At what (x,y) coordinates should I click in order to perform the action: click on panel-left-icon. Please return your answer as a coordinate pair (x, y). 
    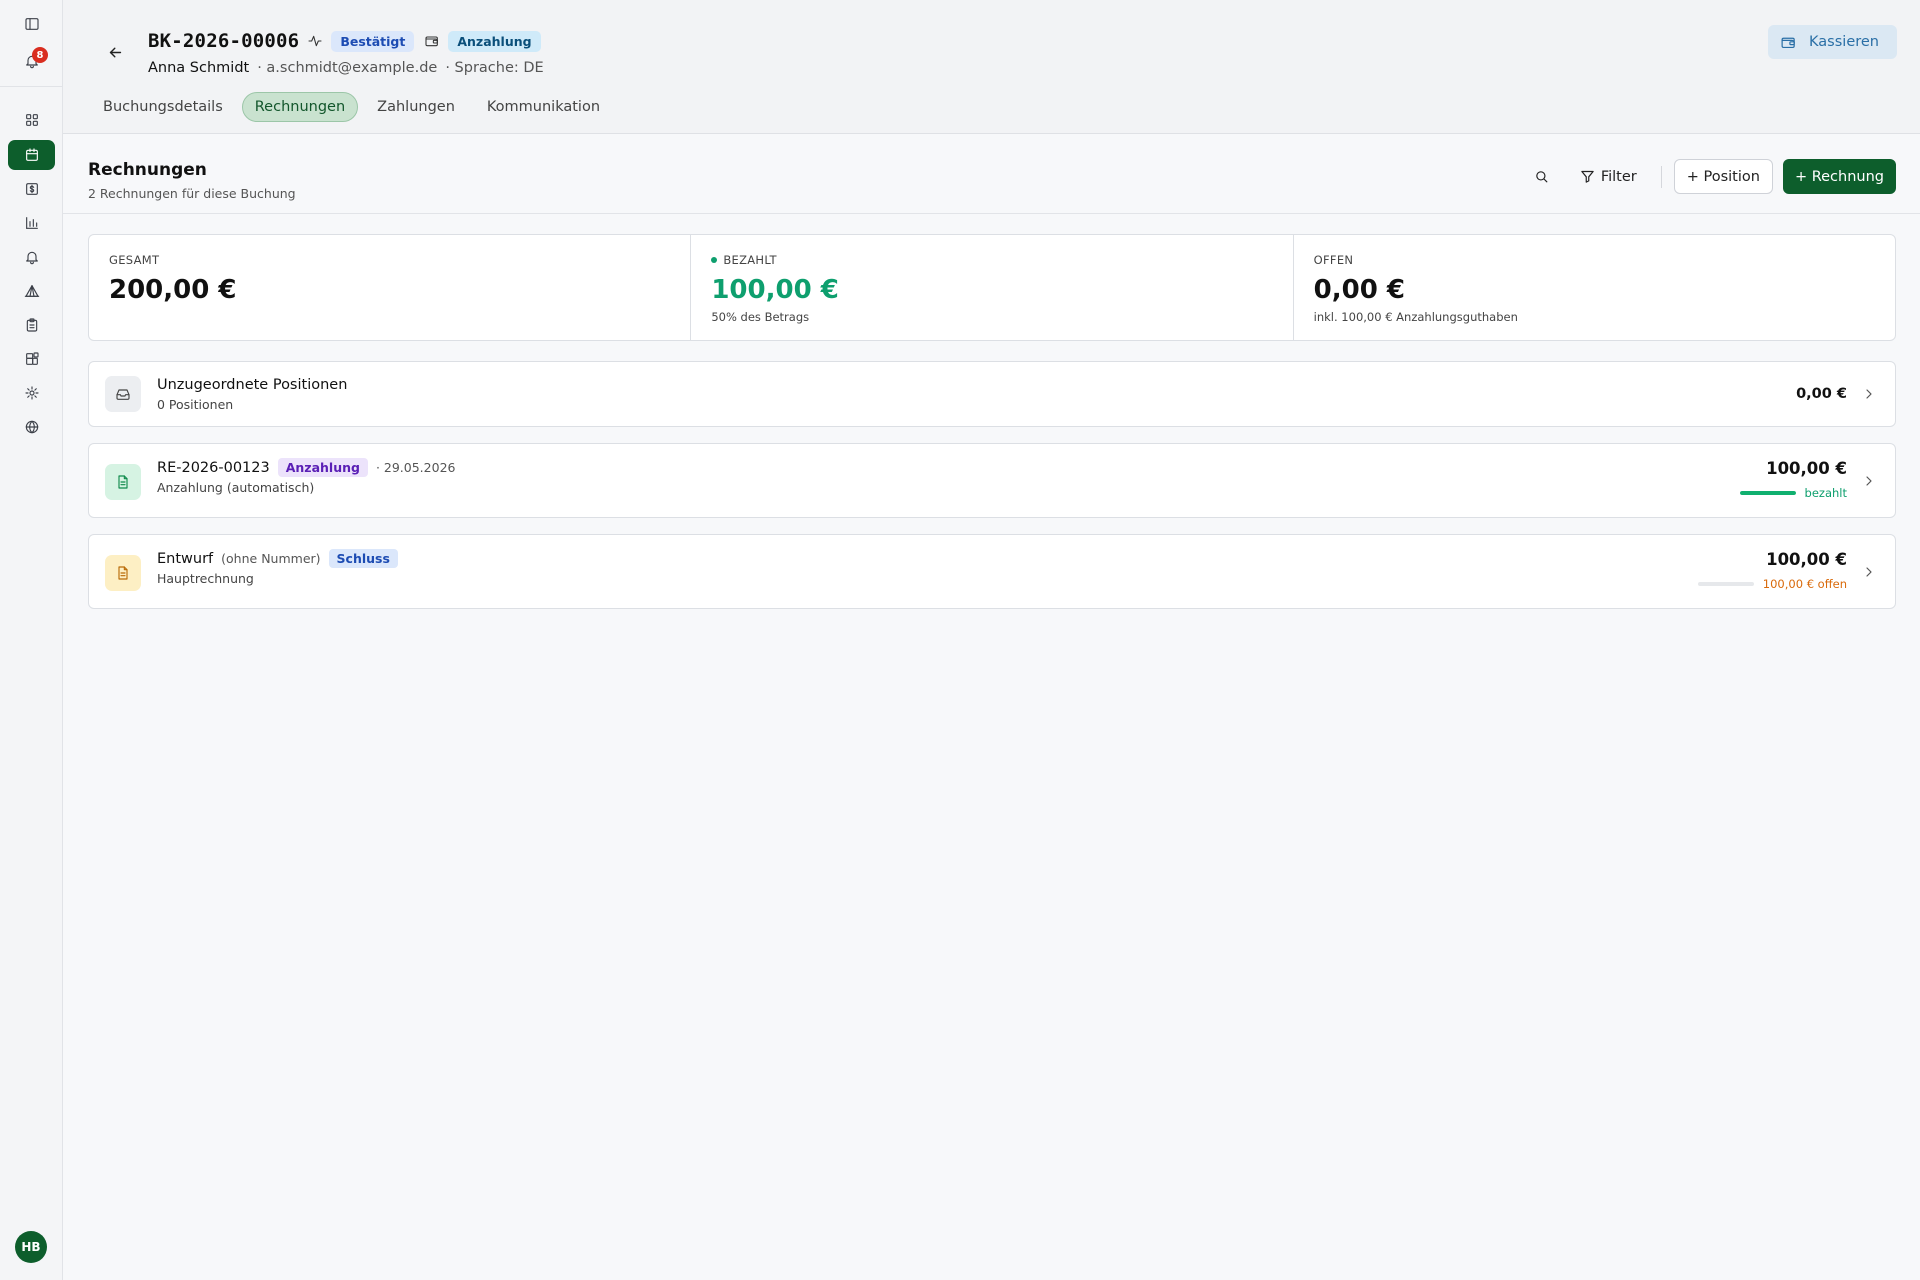
    Looking at the image, I should click on (31, 24).